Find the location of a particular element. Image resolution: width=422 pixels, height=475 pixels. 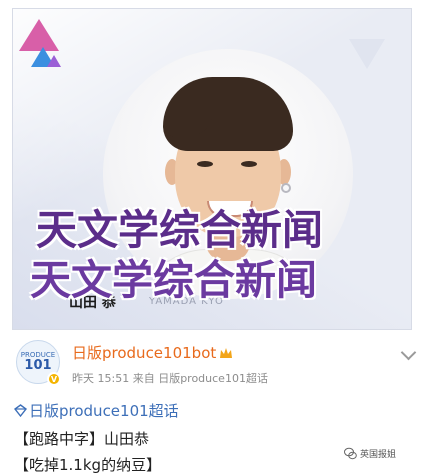

crown-icon is located at coordinates (226, 352).